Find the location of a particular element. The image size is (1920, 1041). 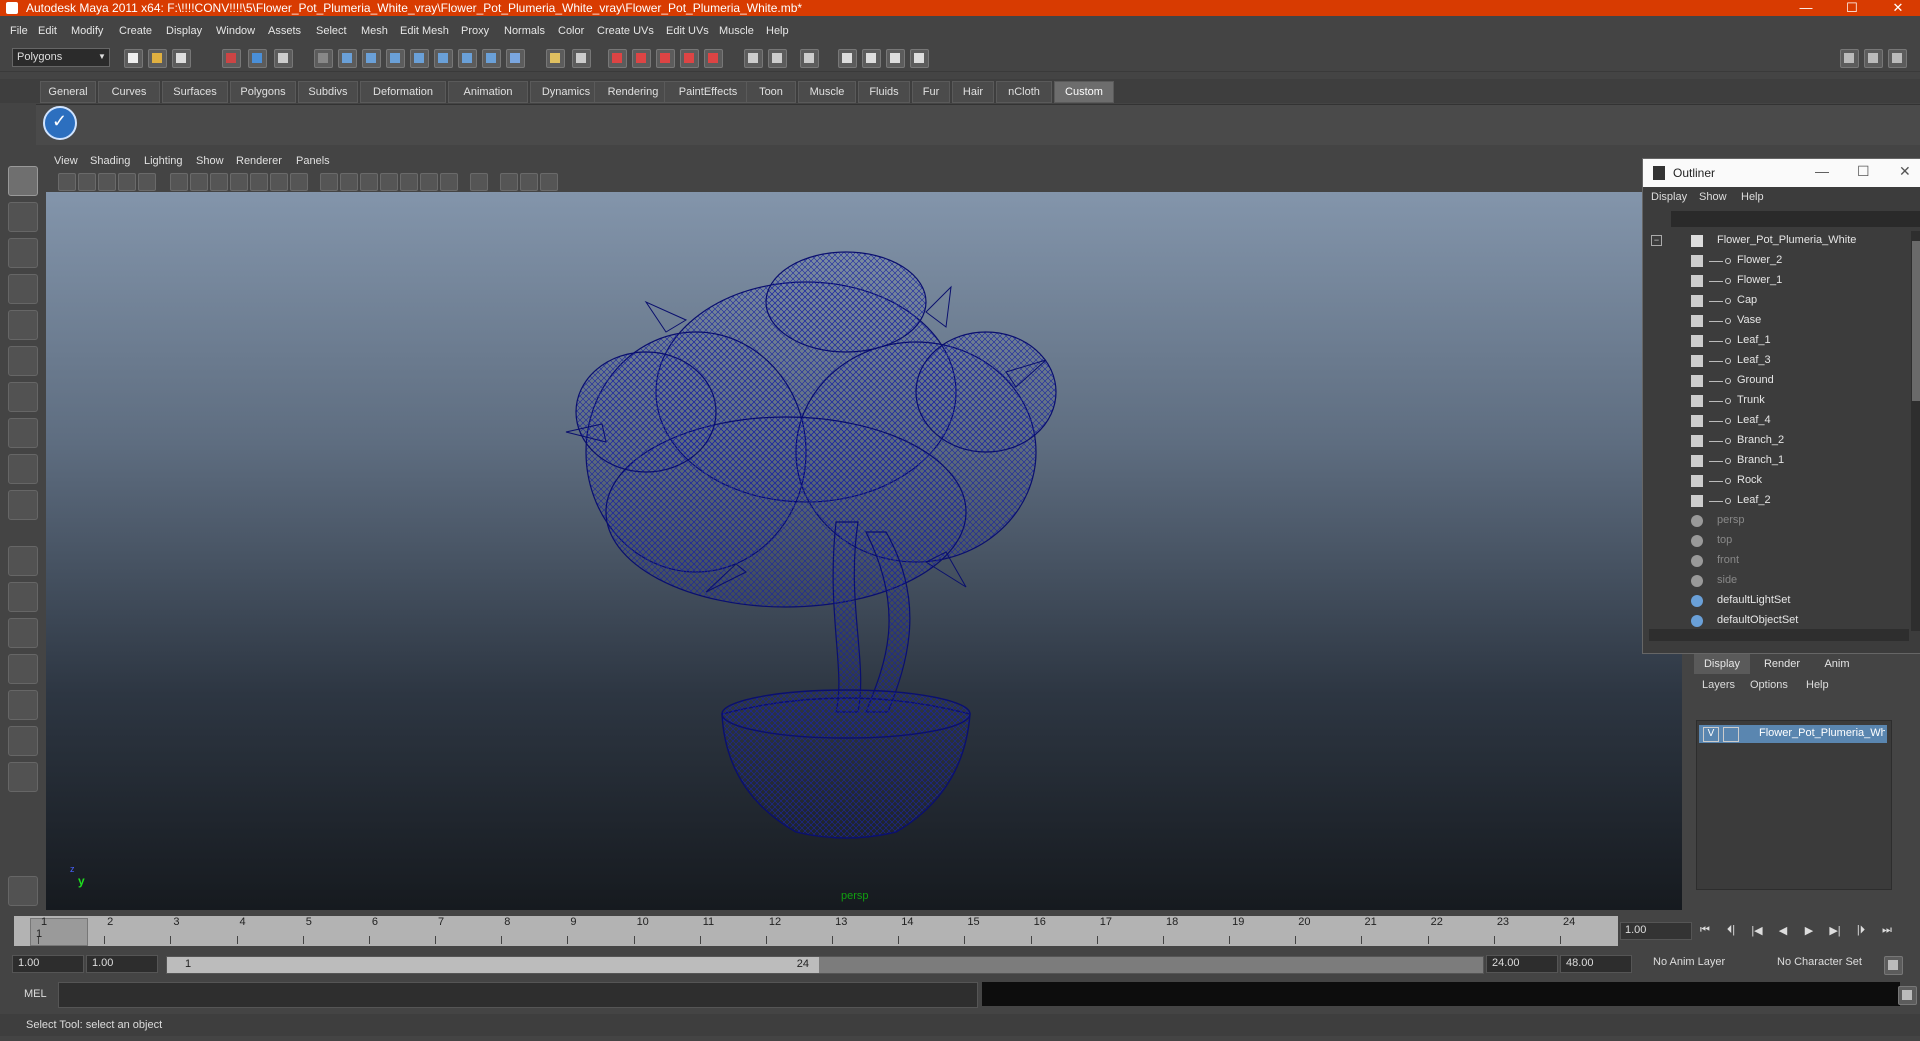

input-ops-icon is located at coordinates (753, 58).